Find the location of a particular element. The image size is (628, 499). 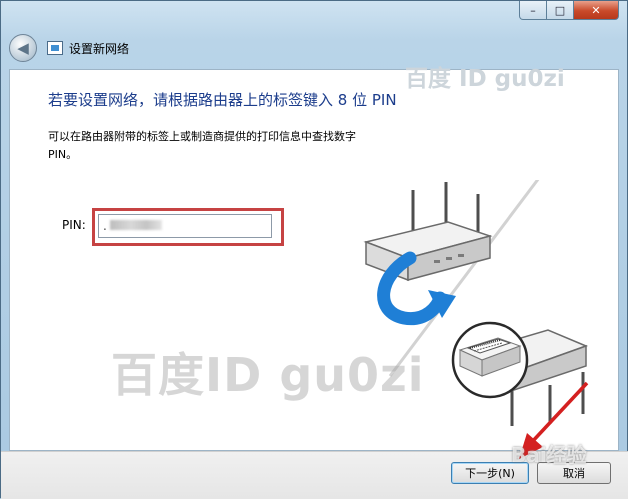

cancel-button: 取消 is located at coordinates (574, 473).